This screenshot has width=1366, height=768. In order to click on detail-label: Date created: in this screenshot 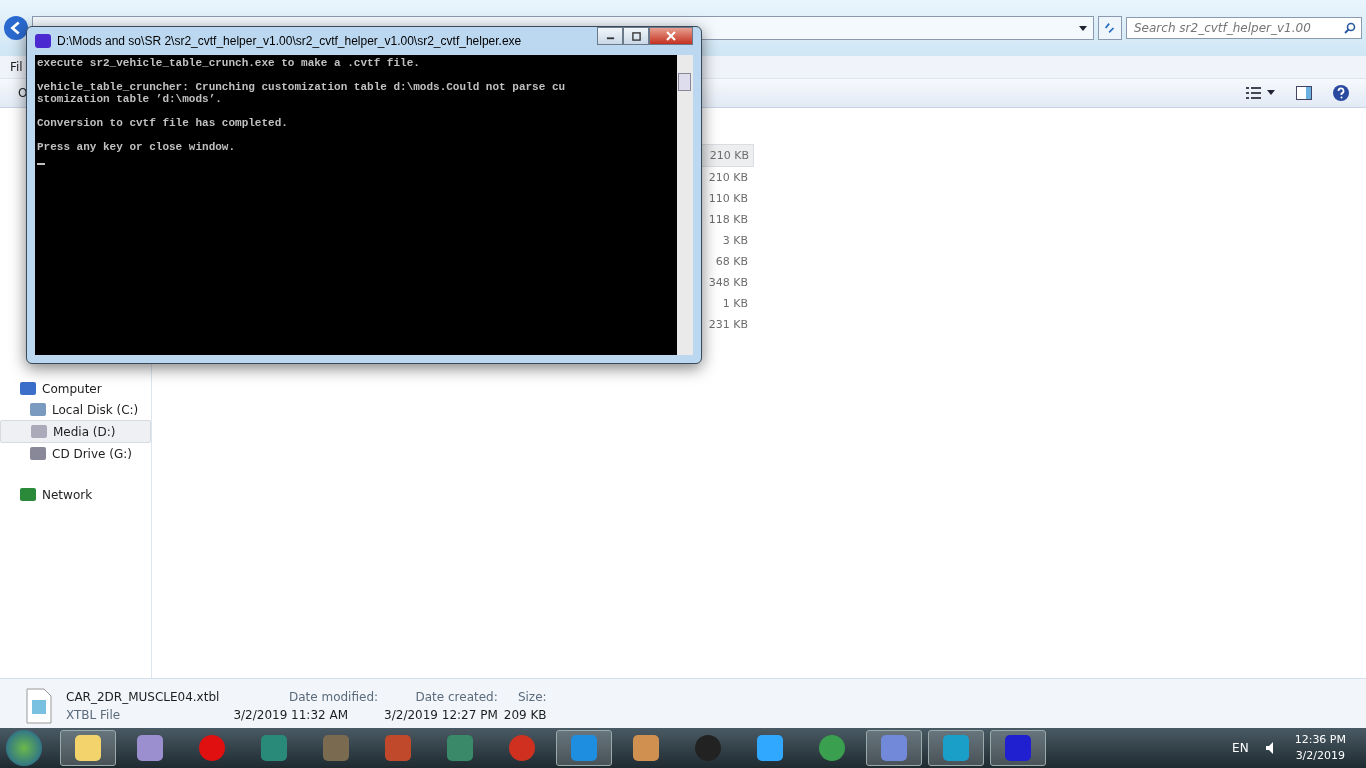, I will do `click(456, 697)`.